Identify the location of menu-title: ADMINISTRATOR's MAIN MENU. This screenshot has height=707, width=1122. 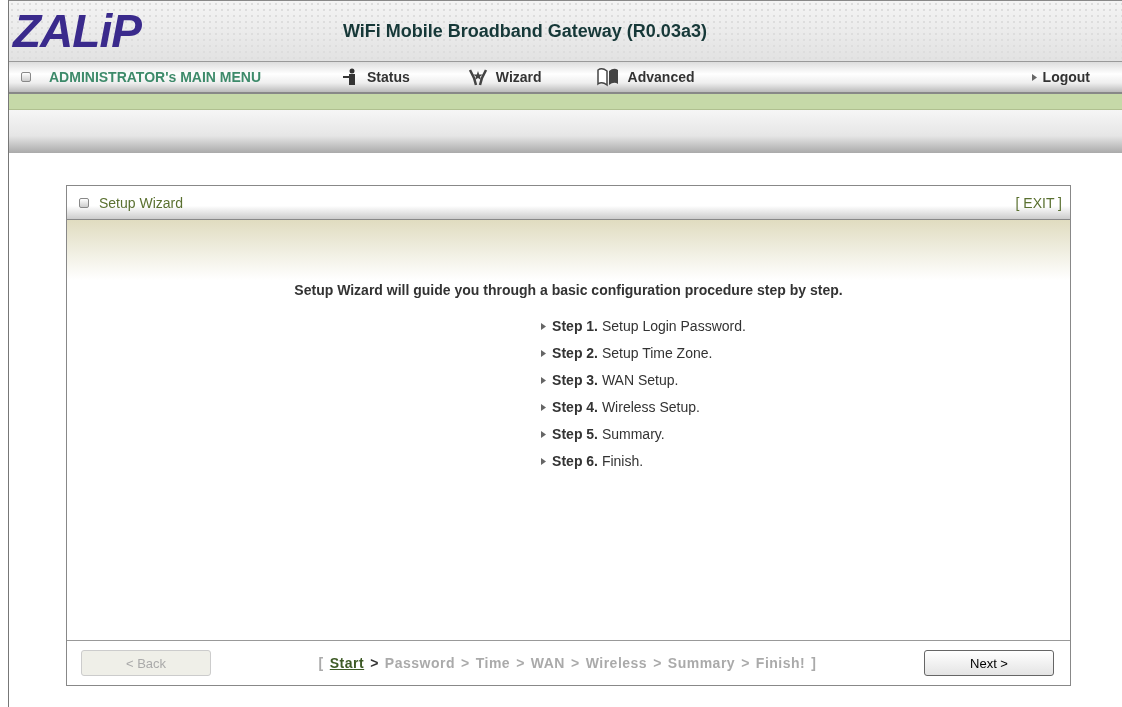
(155, 77).